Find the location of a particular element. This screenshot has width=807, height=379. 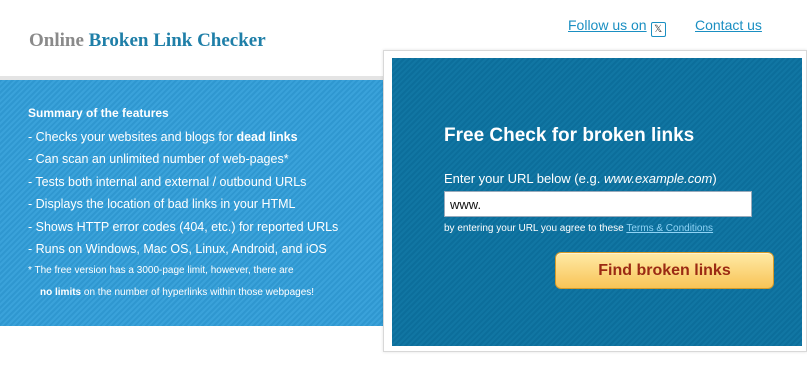

terms-text: by entering your URL you agree to these is located at coordinates (535, 228).